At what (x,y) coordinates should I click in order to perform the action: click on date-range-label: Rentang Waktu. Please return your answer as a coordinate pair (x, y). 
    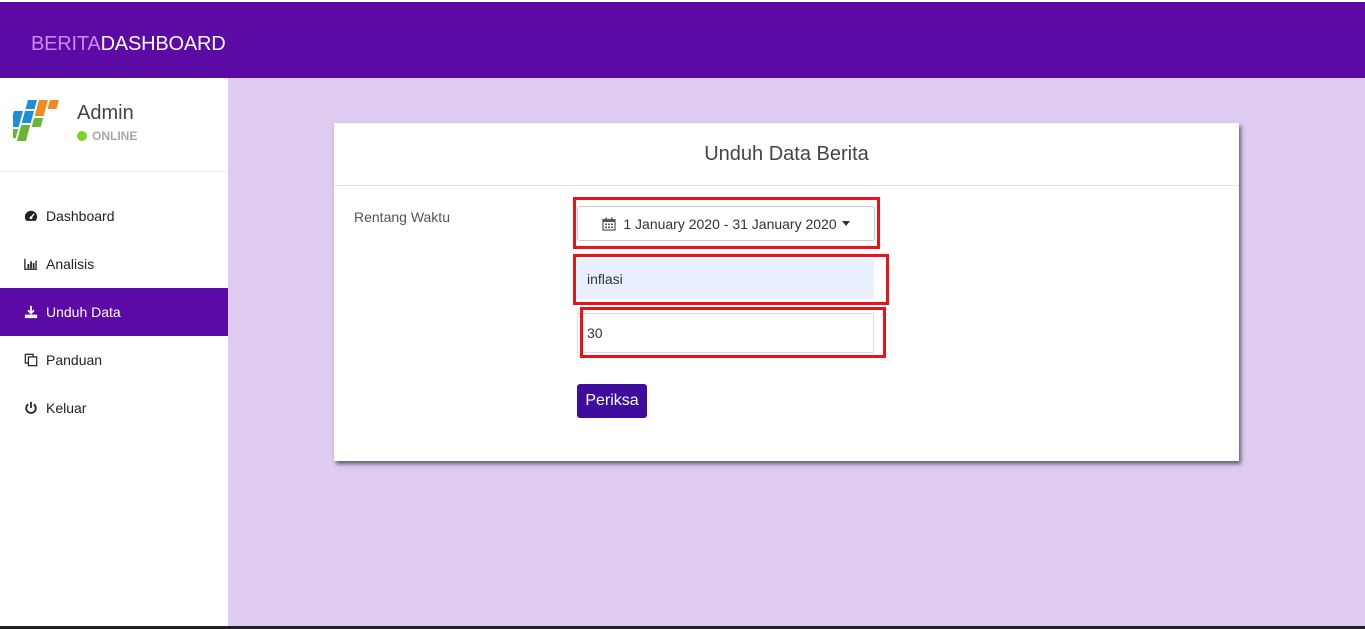
    Looking at the image, I should click on (402, 217).